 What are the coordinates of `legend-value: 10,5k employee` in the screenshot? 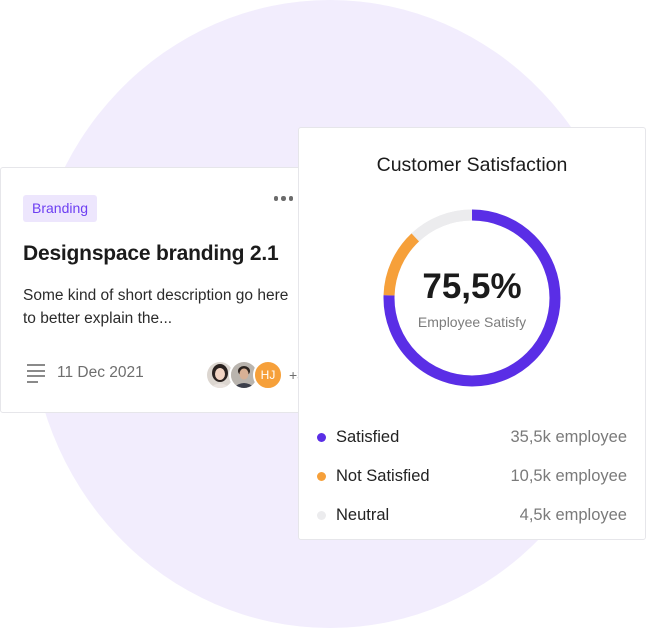 It's located at (569, 476).